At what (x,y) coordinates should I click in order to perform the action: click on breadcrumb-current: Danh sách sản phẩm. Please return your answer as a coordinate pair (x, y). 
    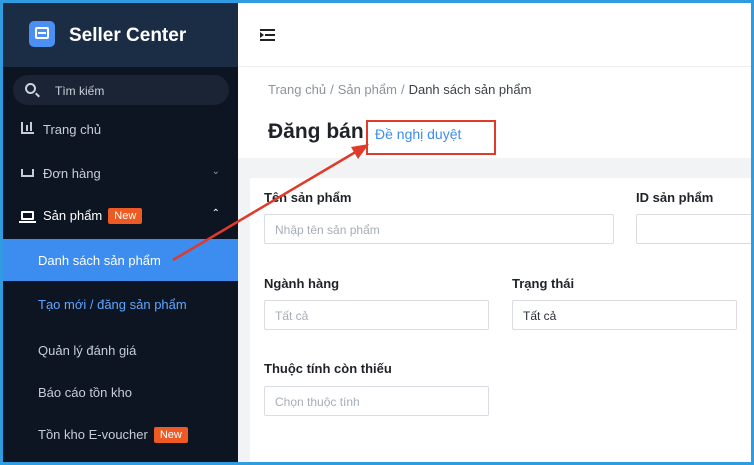
    Looking at the image, I should click on (470, 89).